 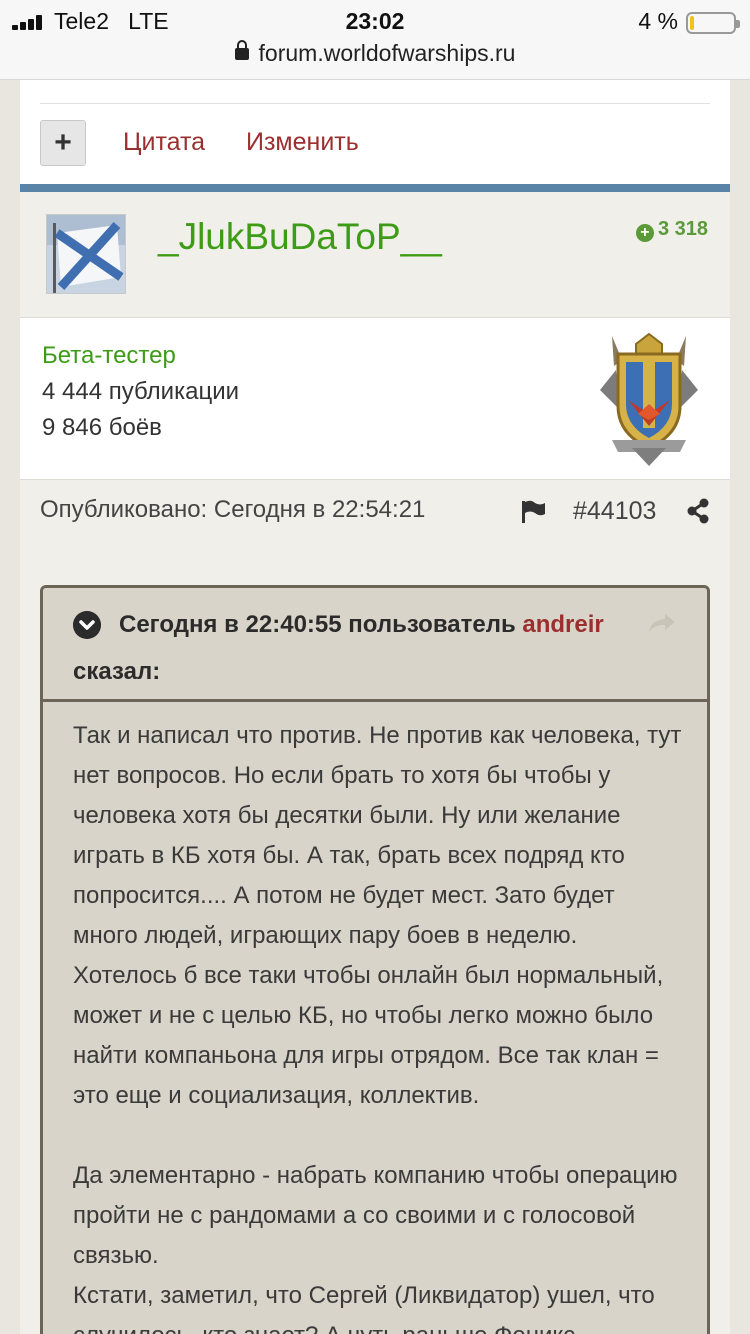 What do you see at coordinates (375, 188) in the screenshot?
I see `post-separator` at bounding box center [375, 188].